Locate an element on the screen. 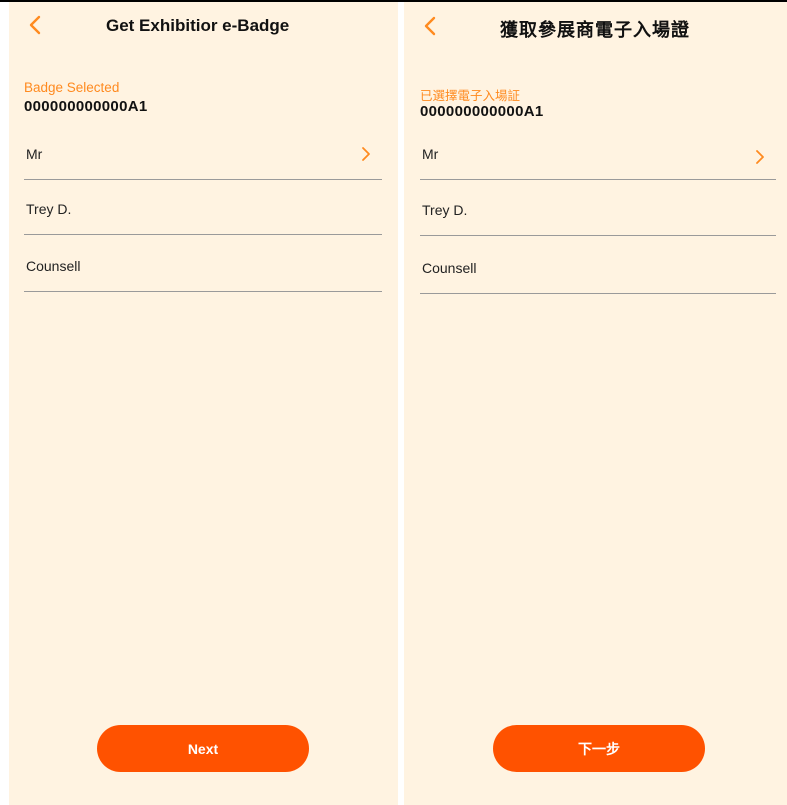  next-button: Next is located at coordinates (203, 748).